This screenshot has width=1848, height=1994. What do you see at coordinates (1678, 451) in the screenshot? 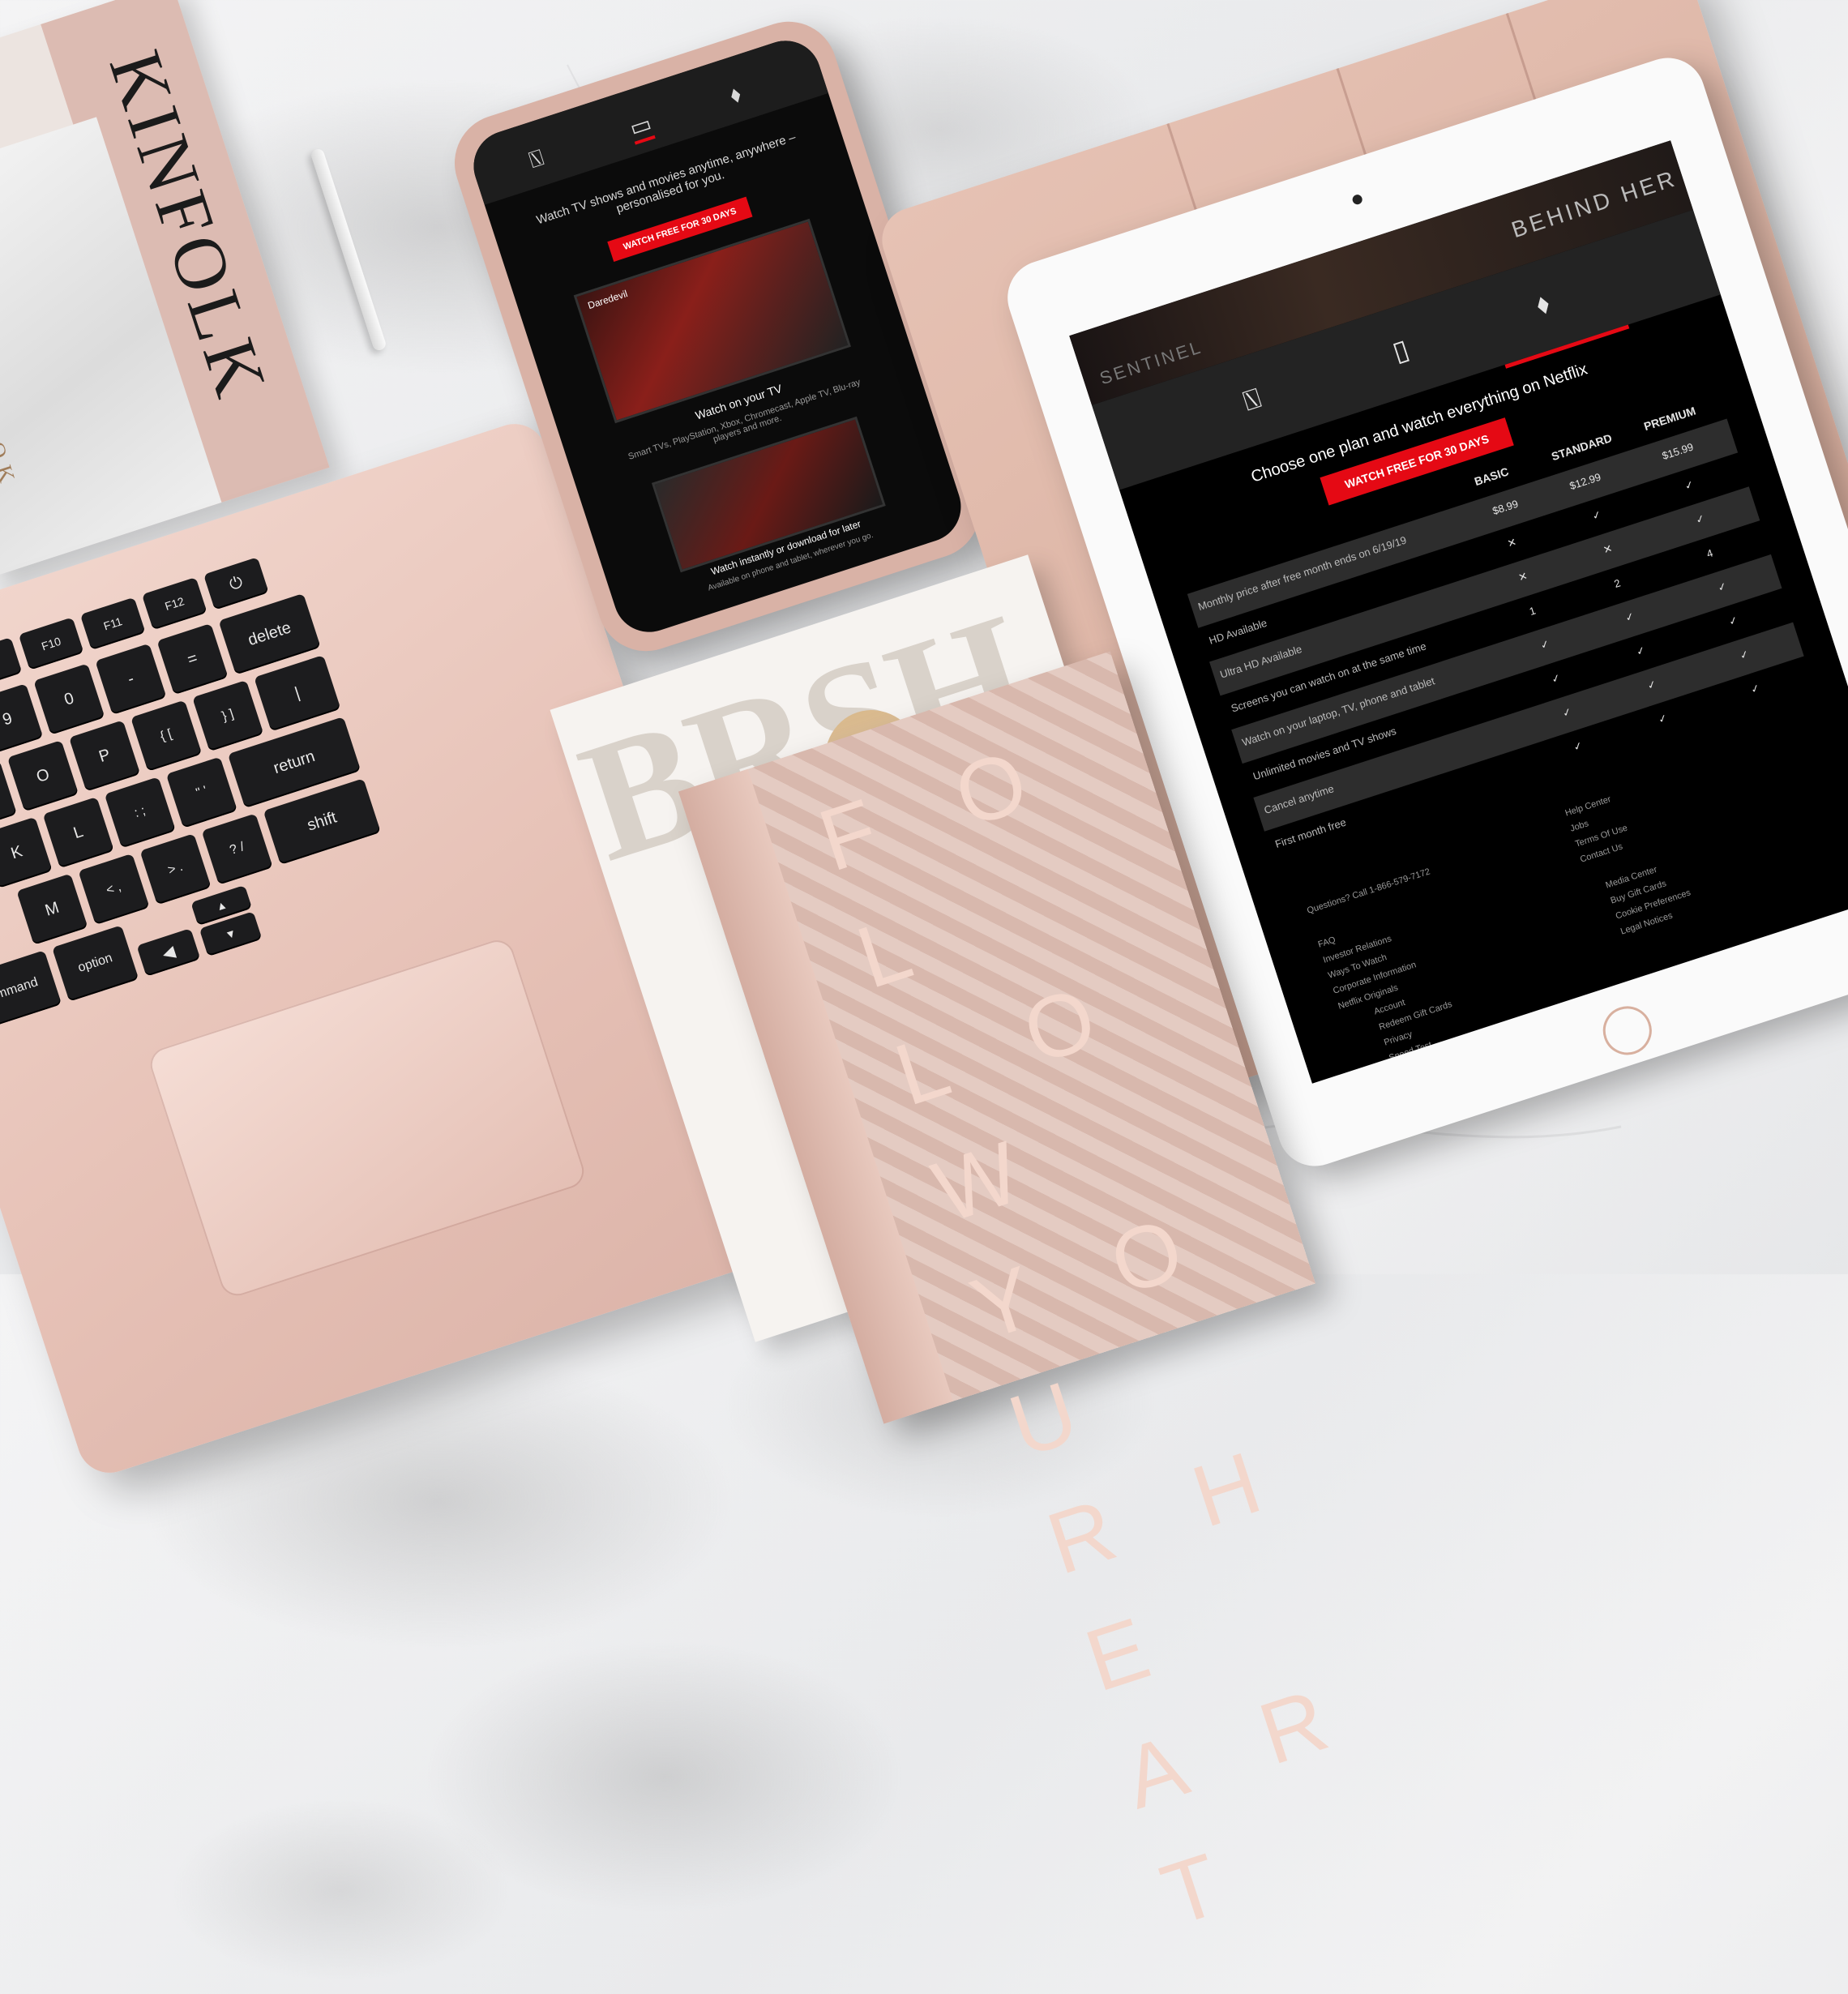
I see `row-premium: $15.99` at bounding box center [1678, 451].